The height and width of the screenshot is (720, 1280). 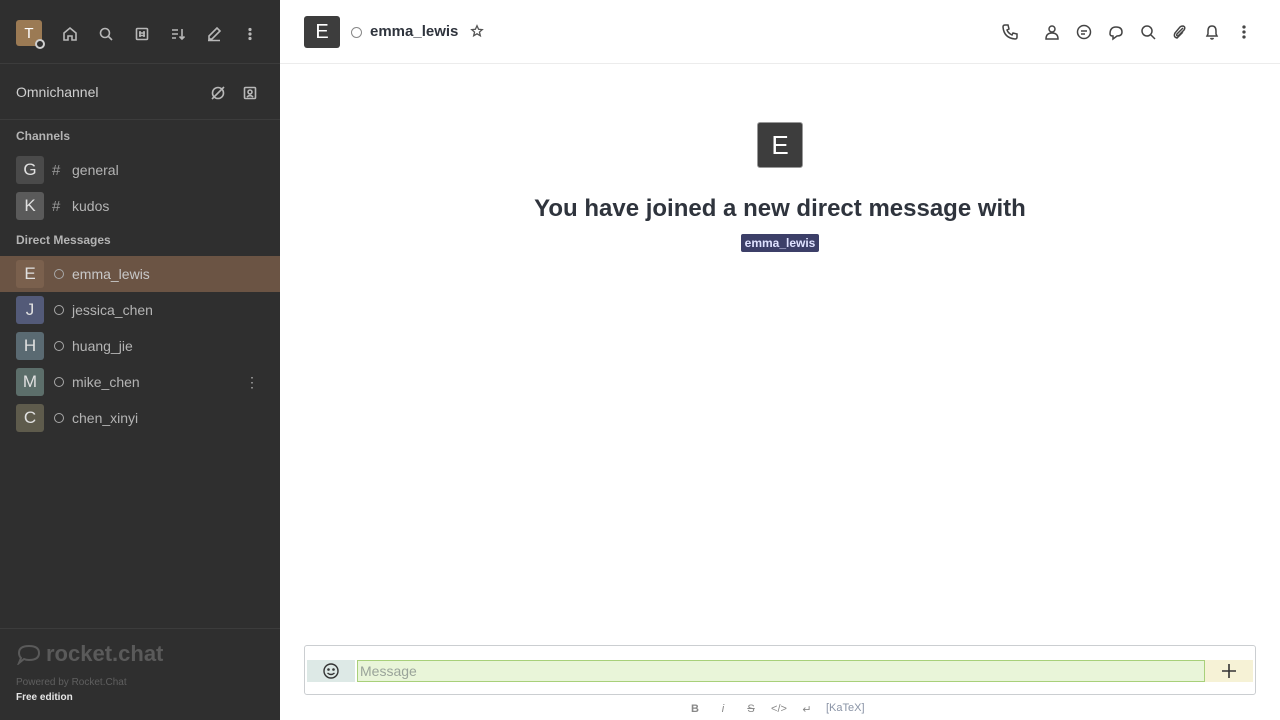 I want to click on threads-button, so click(x=1084, y=32).